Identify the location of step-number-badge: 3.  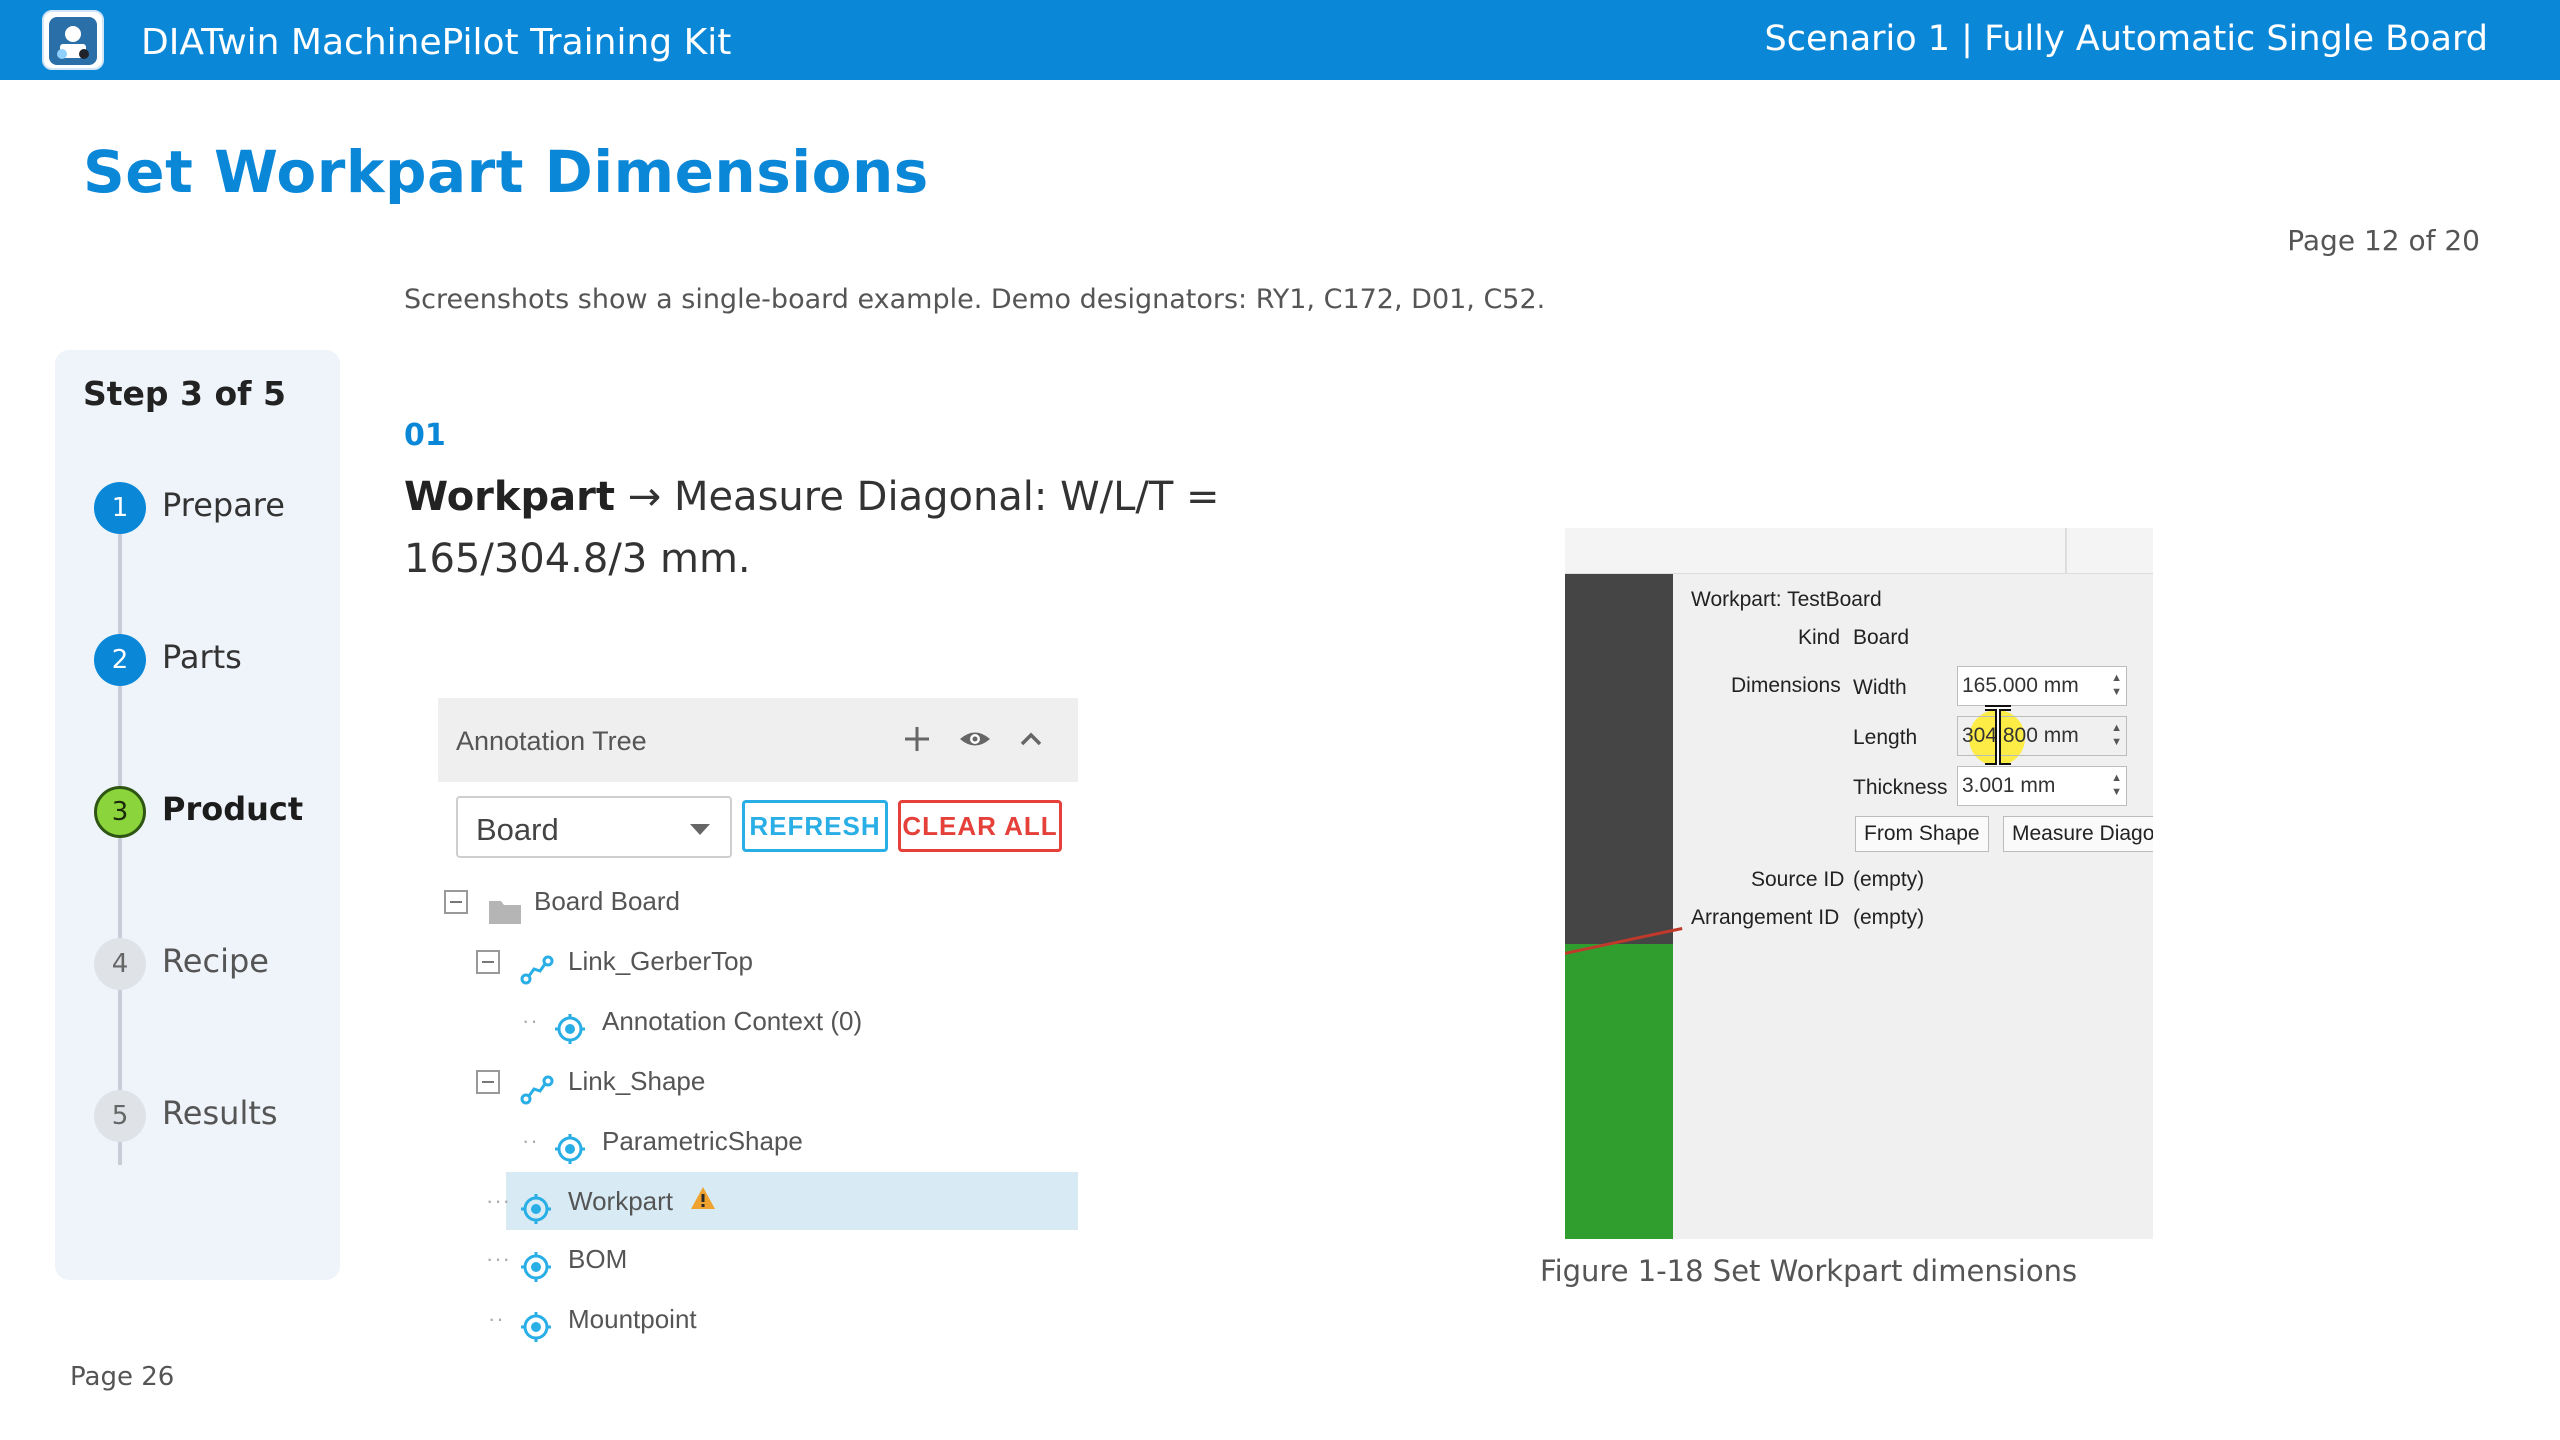
(120, 812).